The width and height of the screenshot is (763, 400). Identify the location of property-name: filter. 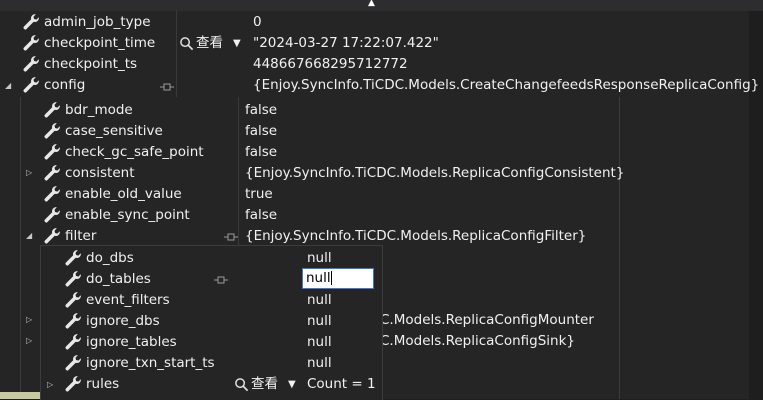
(81, 236).